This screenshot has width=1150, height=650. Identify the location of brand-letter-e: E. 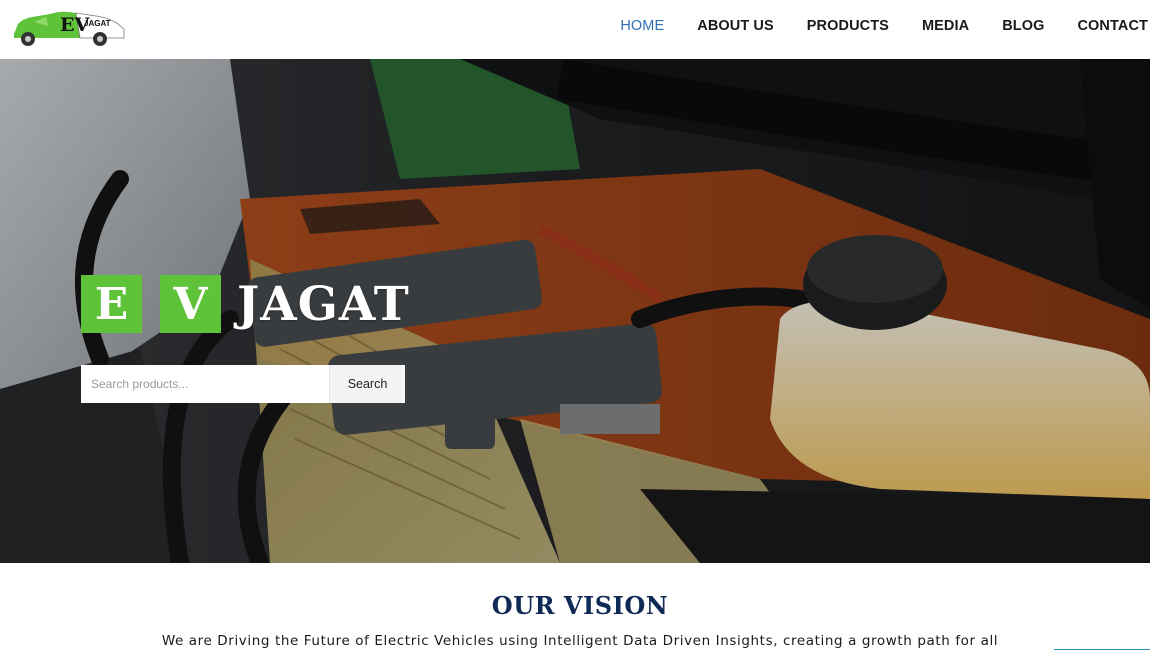
(111, 304).